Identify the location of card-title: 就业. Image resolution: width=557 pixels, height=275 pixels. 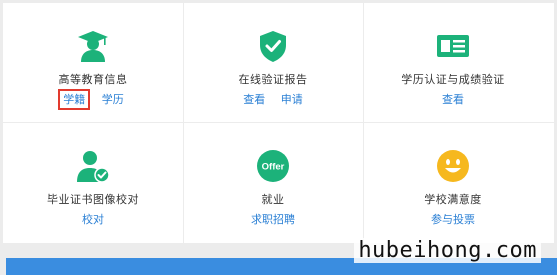
(273, 199).